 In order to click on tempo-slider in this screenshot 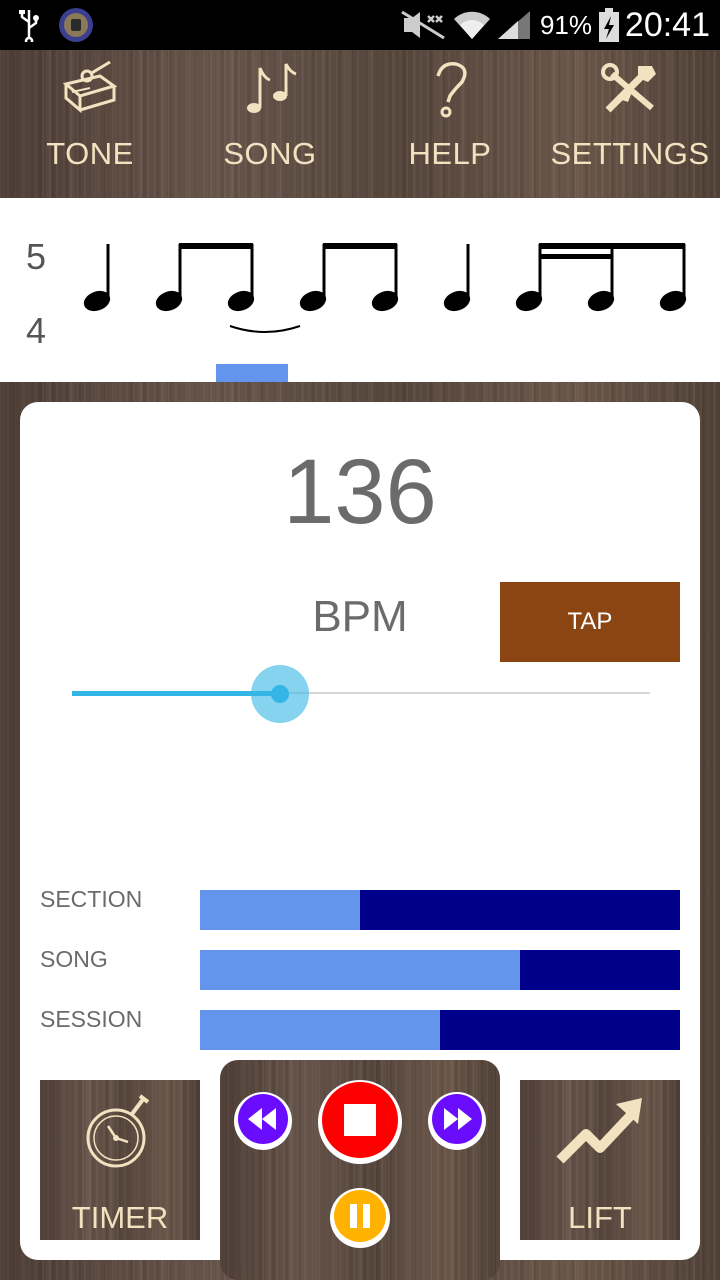, I will do `click(361, 694)`.